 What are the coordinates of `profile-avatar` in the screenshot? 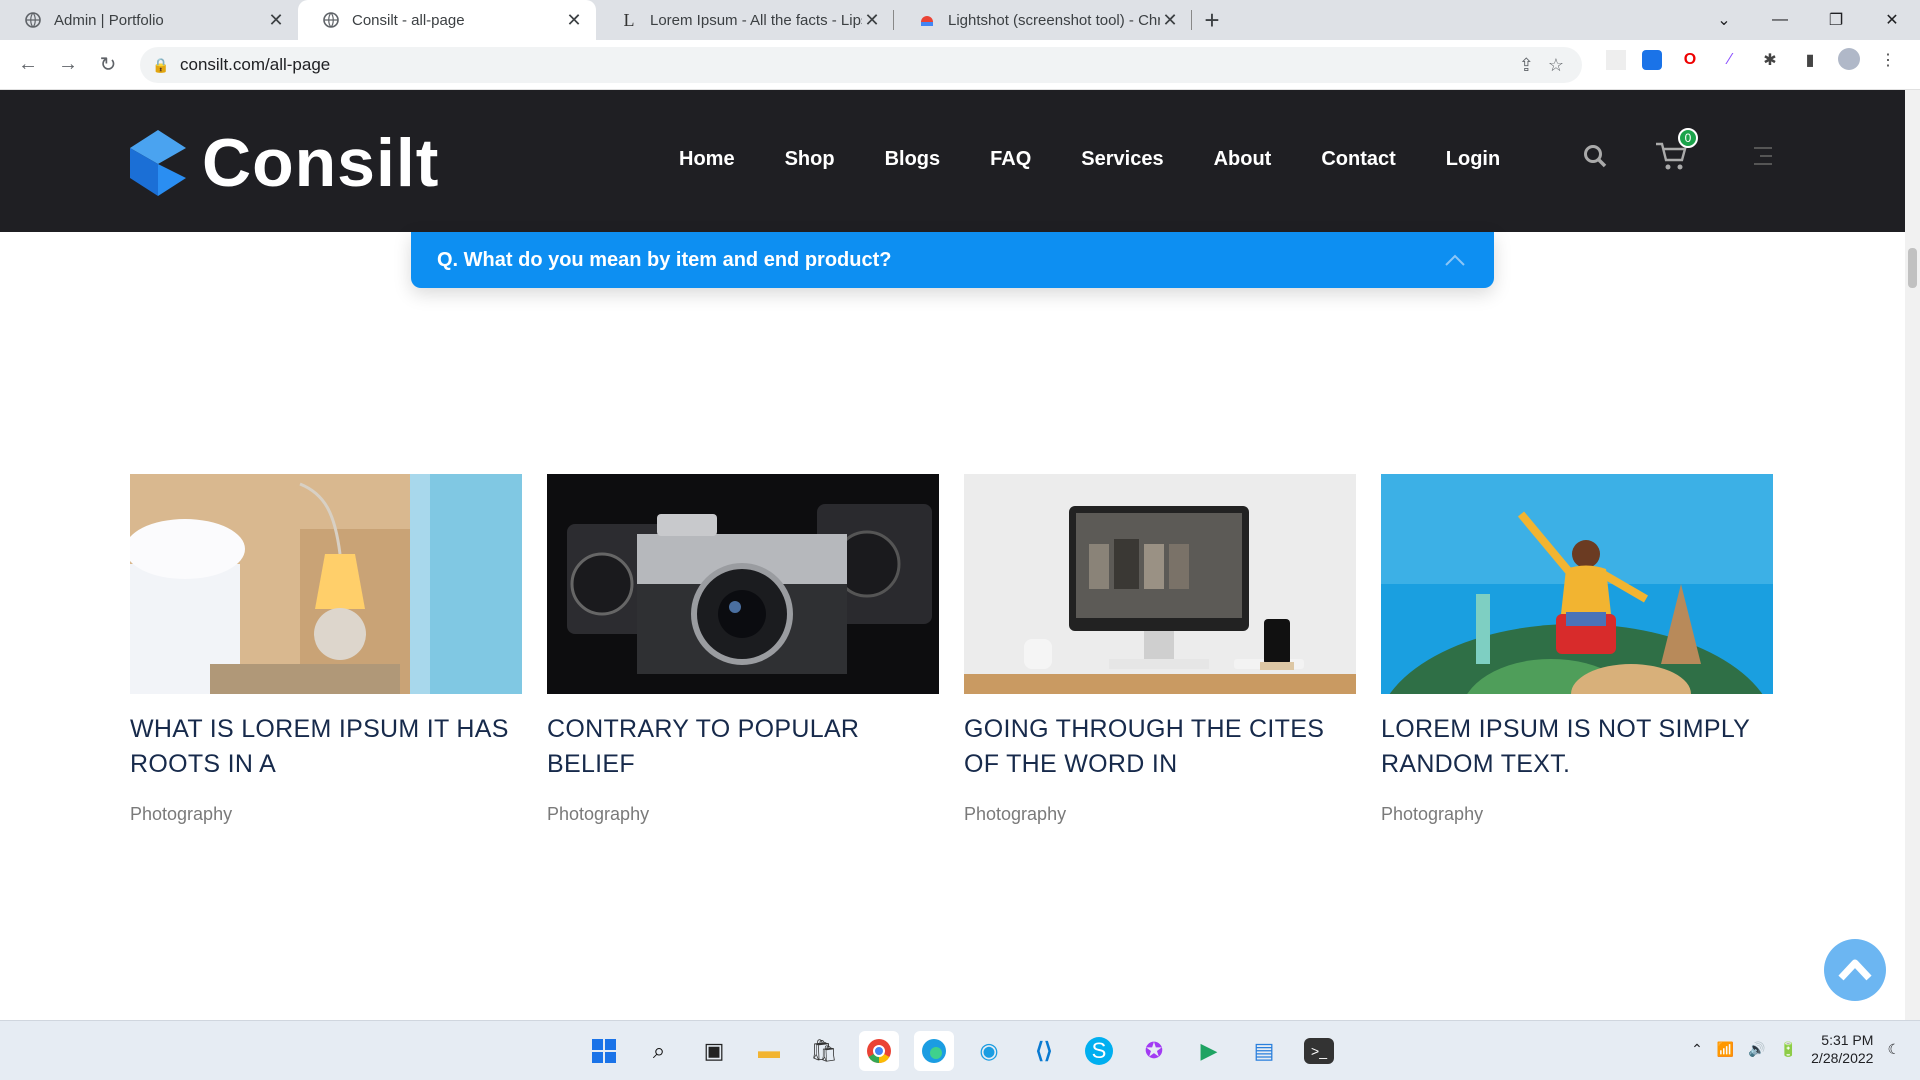 It's located at (1849, 59).